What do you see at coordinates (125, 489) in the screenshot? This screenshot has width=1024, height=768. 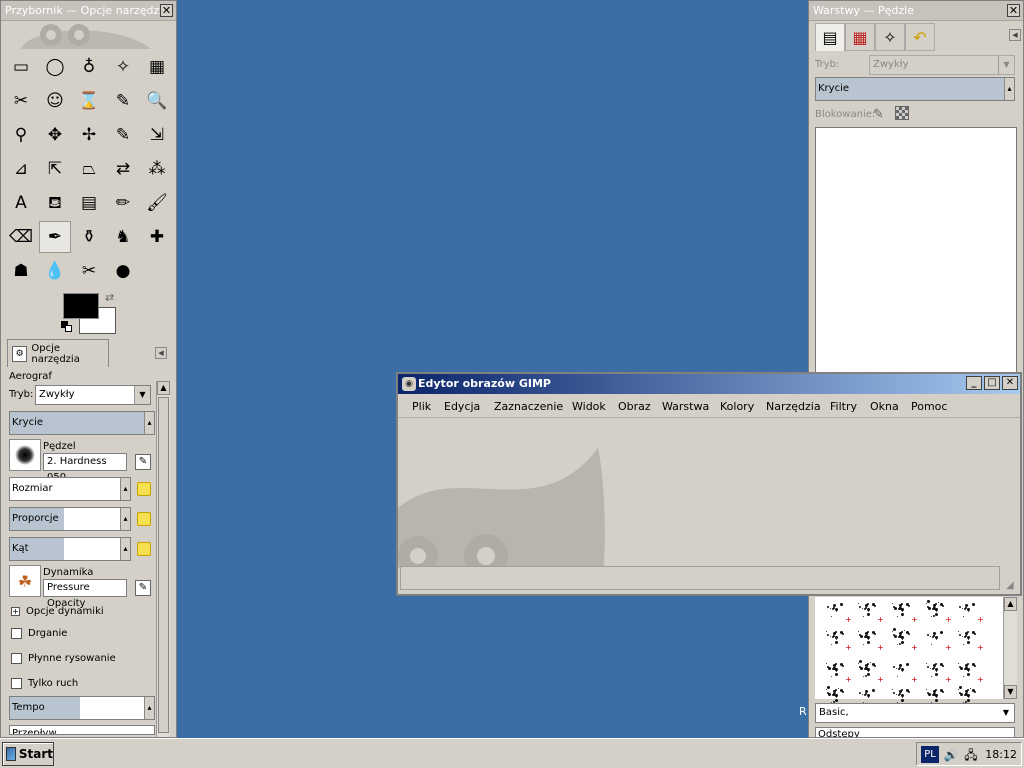 I see `size-spin: ▴` at bounding box center [125, 489].